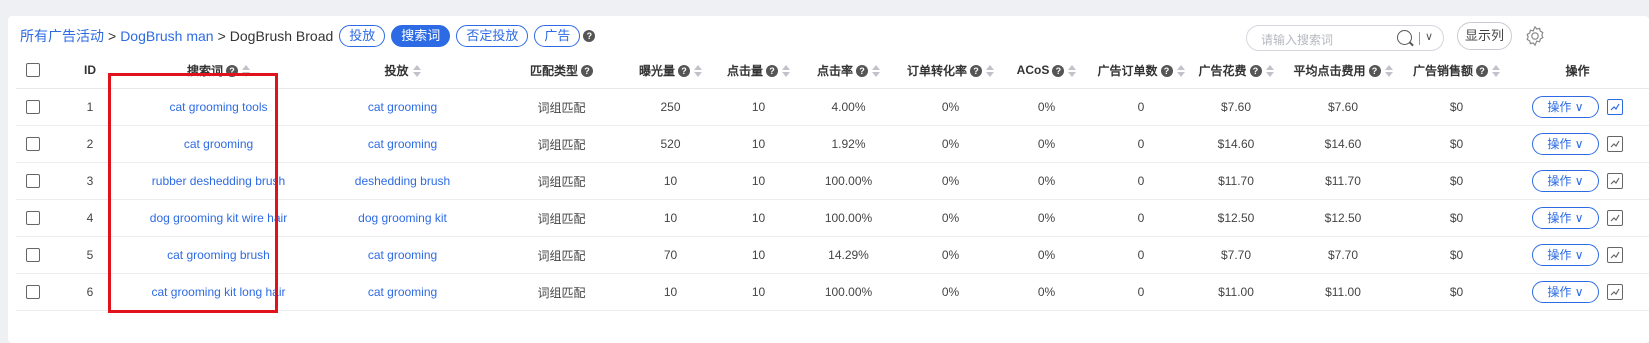  I want to click on column-header-ad-sales: 广告销售额?, so click(1456, 70).